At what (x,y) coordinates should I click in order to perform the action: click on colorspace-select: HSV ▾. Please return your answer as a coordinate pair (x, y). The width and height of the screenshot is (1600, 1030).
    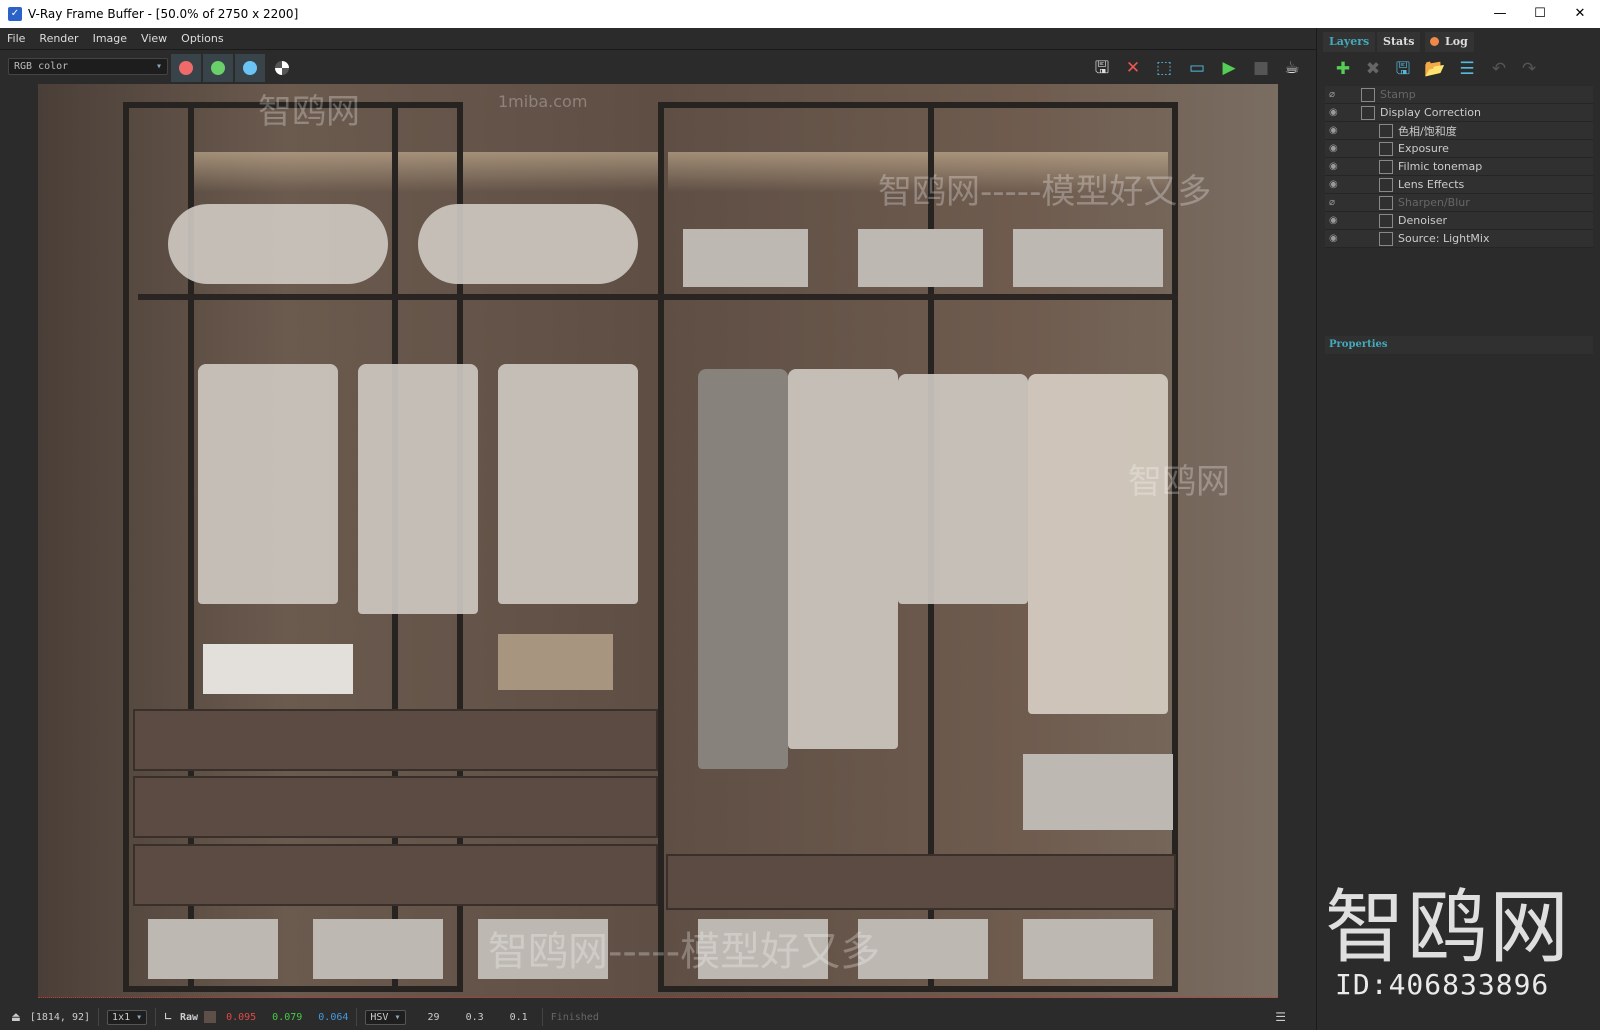
    Looking at the image, I should click on (385, 1017).